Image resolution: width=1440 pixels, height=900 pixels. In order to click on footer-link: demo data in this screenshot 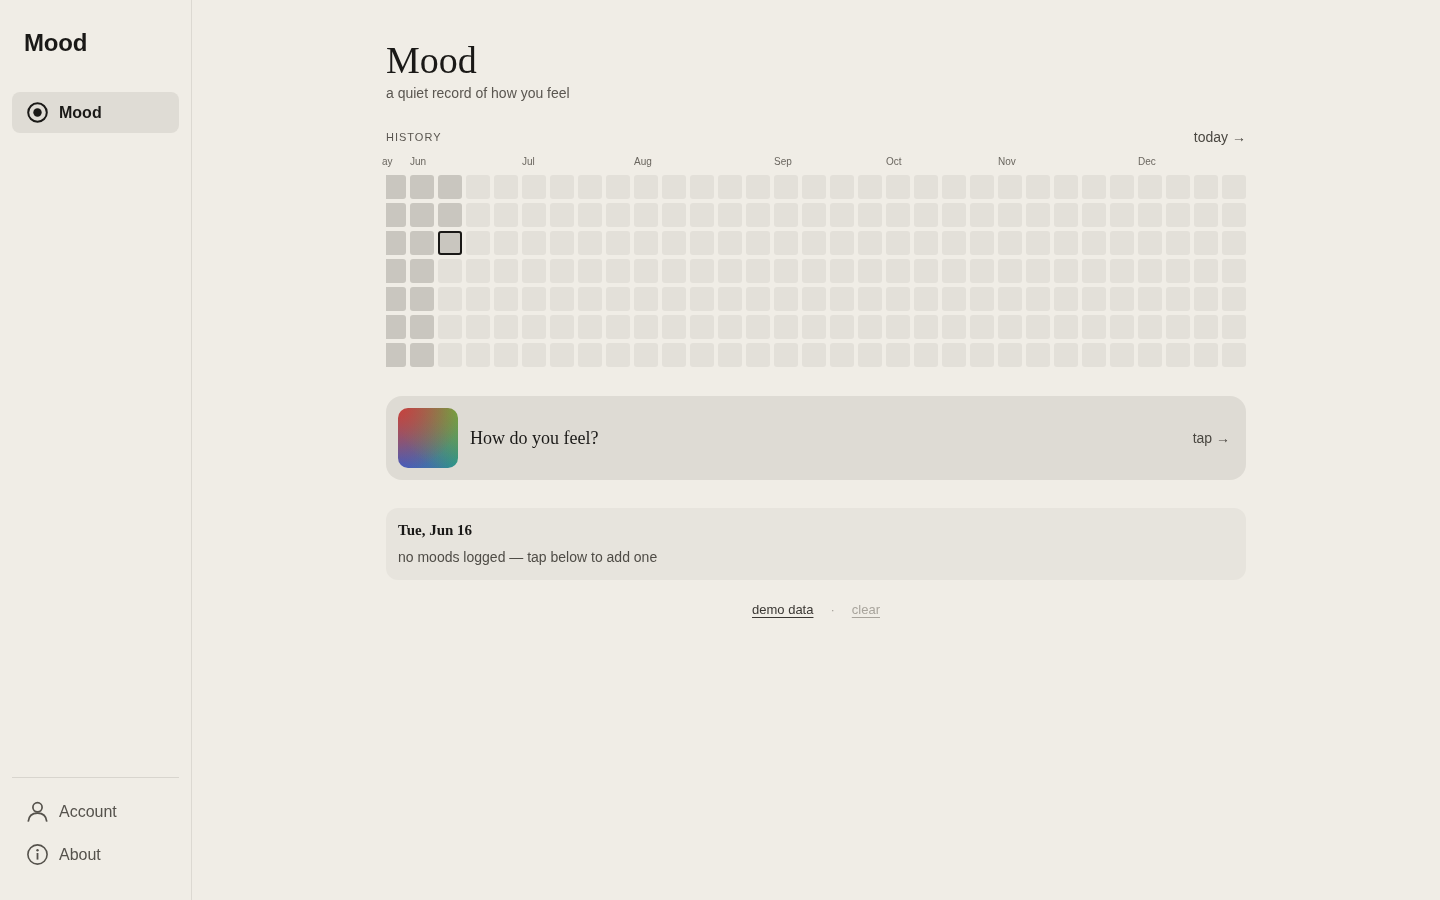, I will do `click(783, 610)`.